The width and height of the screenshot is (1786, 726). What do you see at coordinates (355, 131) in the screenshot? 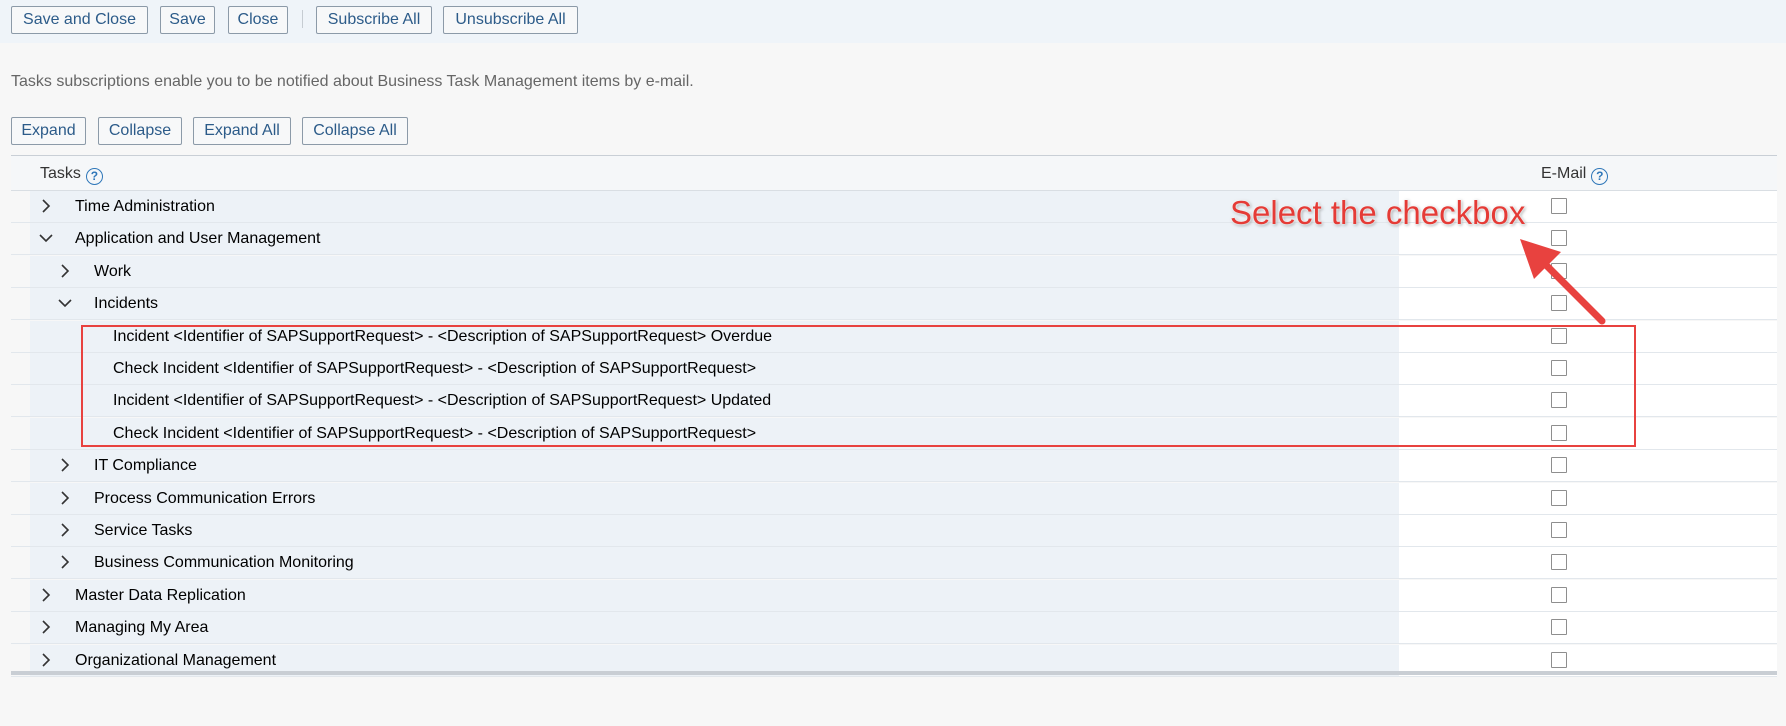
I see `collapse-all-button: Collapse All` at bounding box center [355, 131].